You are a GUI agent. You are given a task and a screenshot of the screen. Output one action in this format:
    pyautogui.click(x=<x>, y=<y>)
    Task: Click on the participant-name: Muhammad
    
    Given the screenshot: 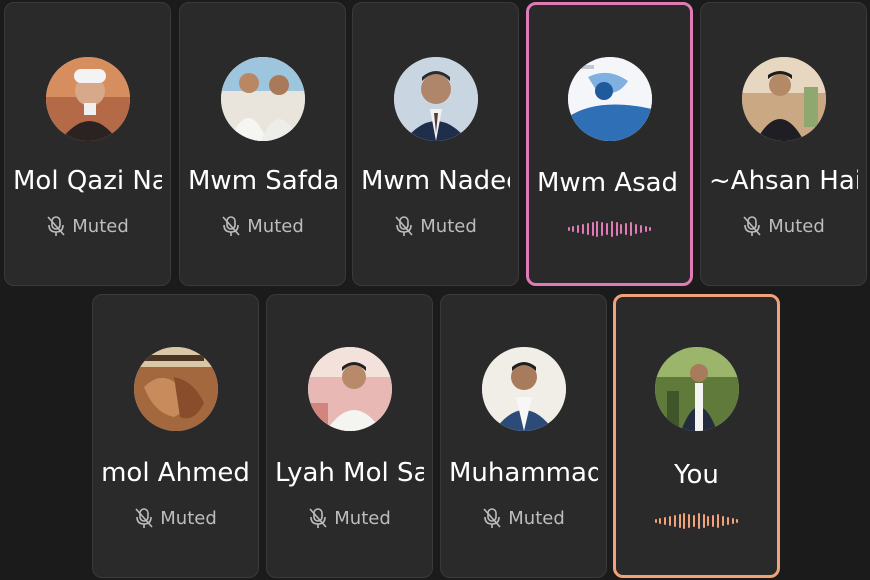 What is the action you would take?
    pyautogui.click(x=523, y=473)
    